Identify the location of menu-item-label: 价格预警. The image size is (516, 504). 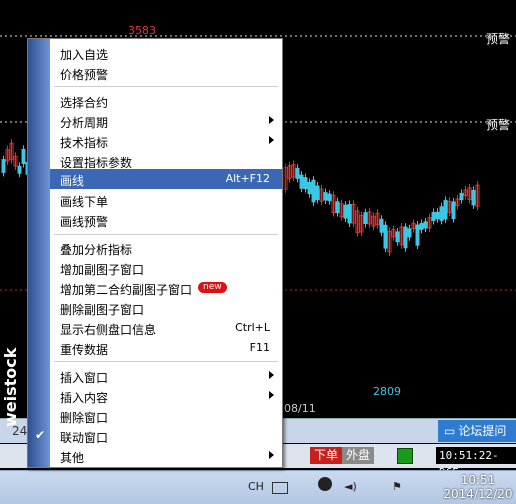
(84, 75).